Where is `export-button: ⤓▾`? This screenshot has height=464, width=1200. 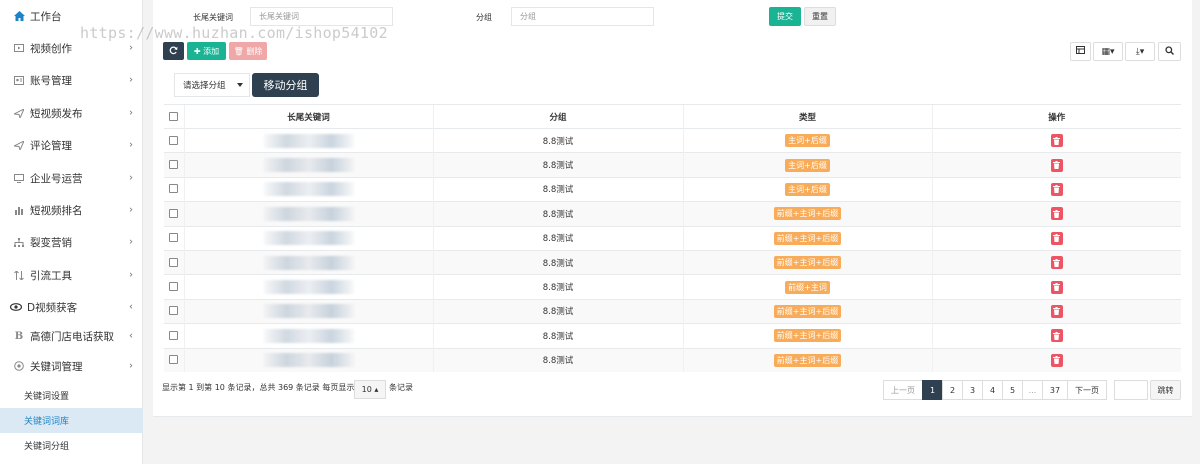
export-button: ⤓▾ is located at coordinates (1140, 51).